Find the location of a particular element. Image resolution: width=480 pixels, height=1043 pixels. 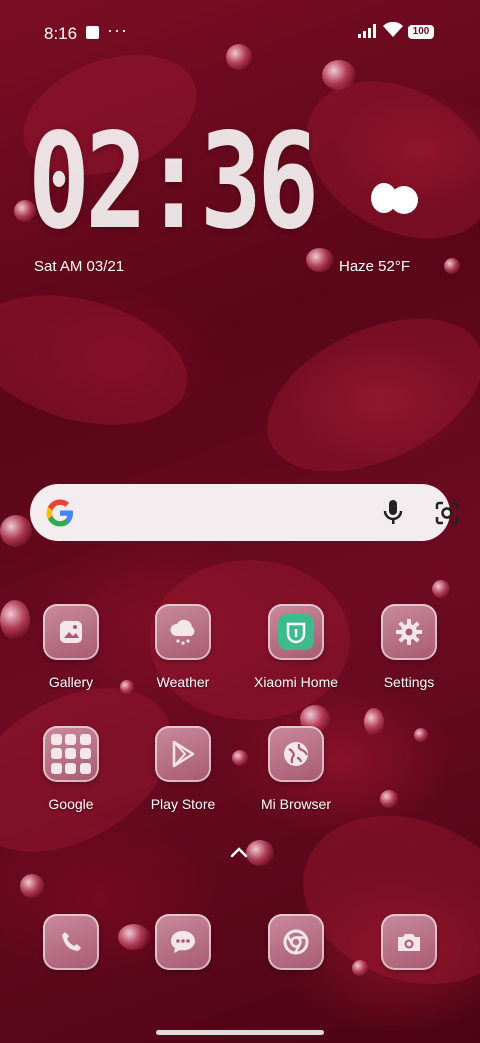

xiaomi-home-icon is located at coordinates (296, 632).